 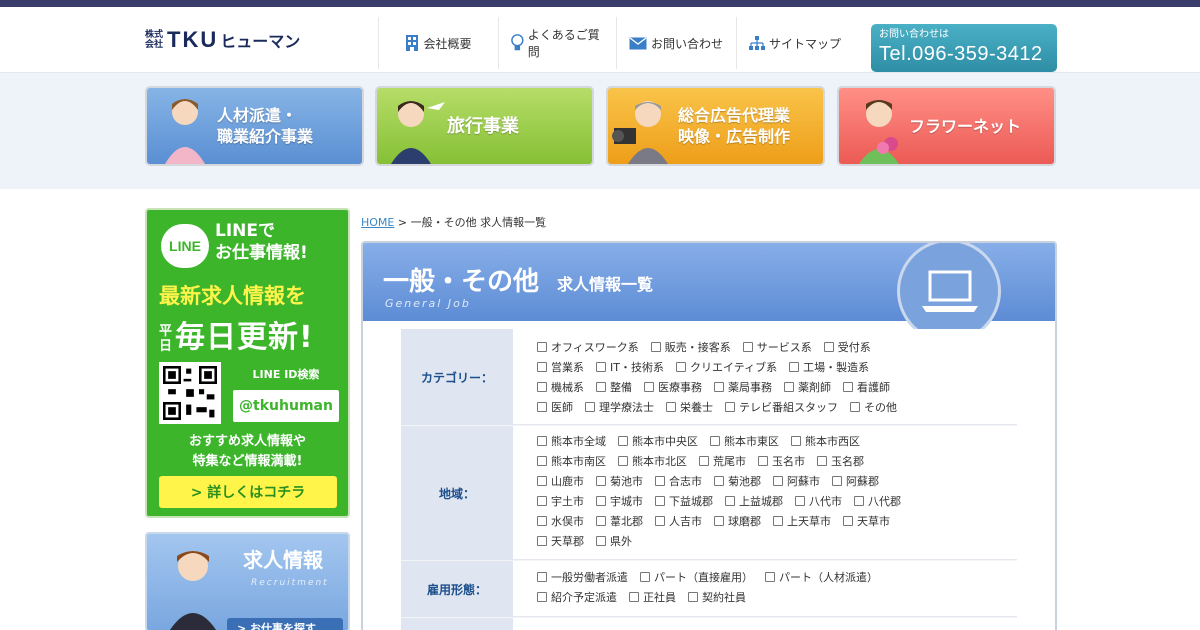 What do you see at coordinates (560, 387) in the screenshot?
I see `category-checkbox: 機械系` at bounding box center [560, 387].